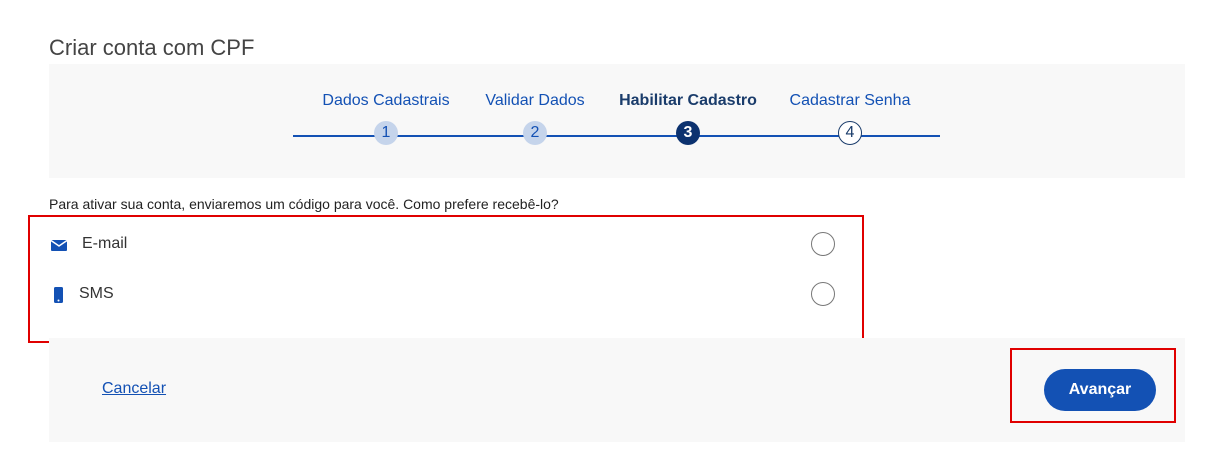 Image resolution: width=1219 pixels, height=451 pixels. Describe the element at coordinates (535, 100) in the screenshot. I see `step-label: Validar Dados` at that location.